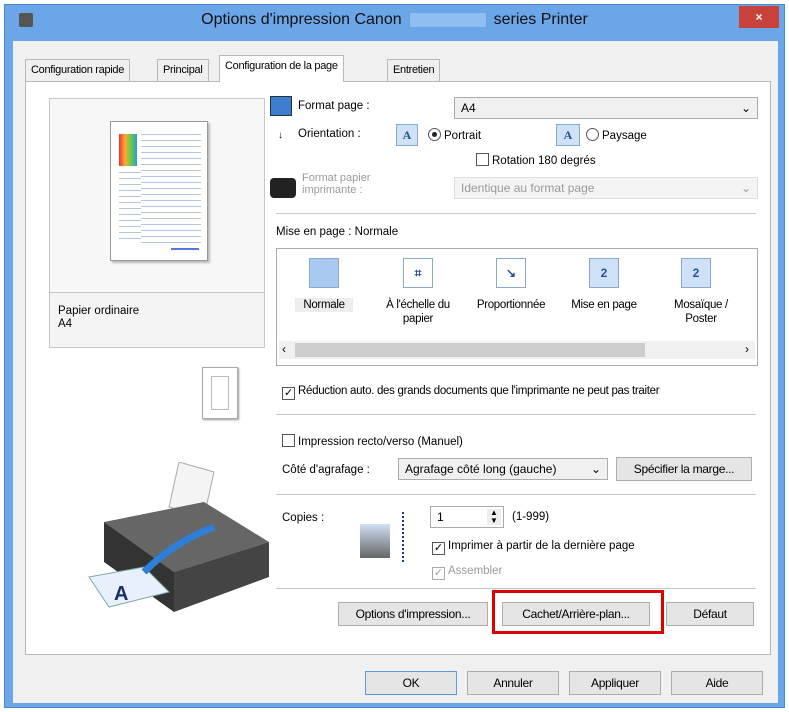 The width and height of the screenshot is (789, 712). What do you see at coordinates (544, 161) in the screenshot?
I see `rotate-label: Rotation 180 degrés` at bounding box center [544, 161].